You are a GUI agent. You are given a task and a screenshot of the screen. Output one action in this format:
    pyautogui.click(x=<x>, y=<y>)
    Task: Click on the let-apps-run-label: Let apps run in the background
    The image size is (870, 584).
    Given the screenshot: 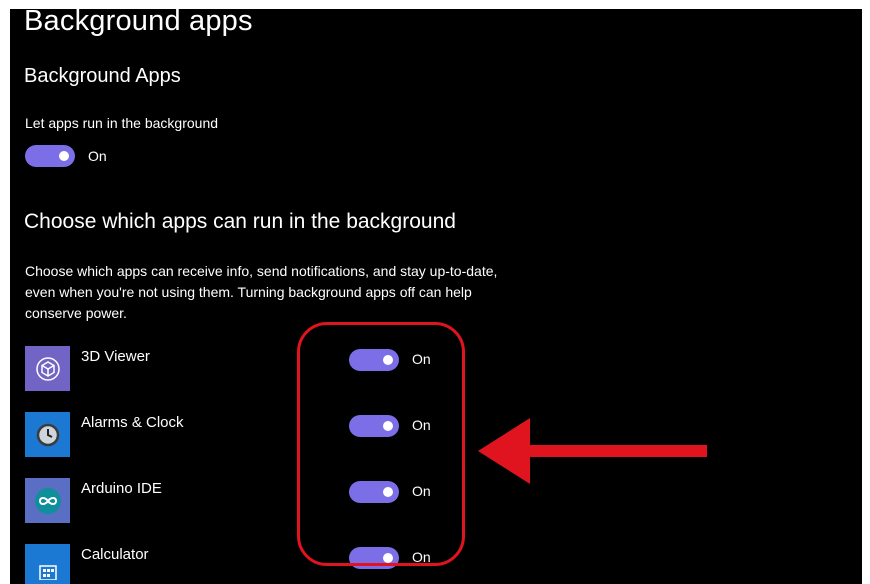 What is the action you would take?
    pyautogui.click(x=122, y=123)
    